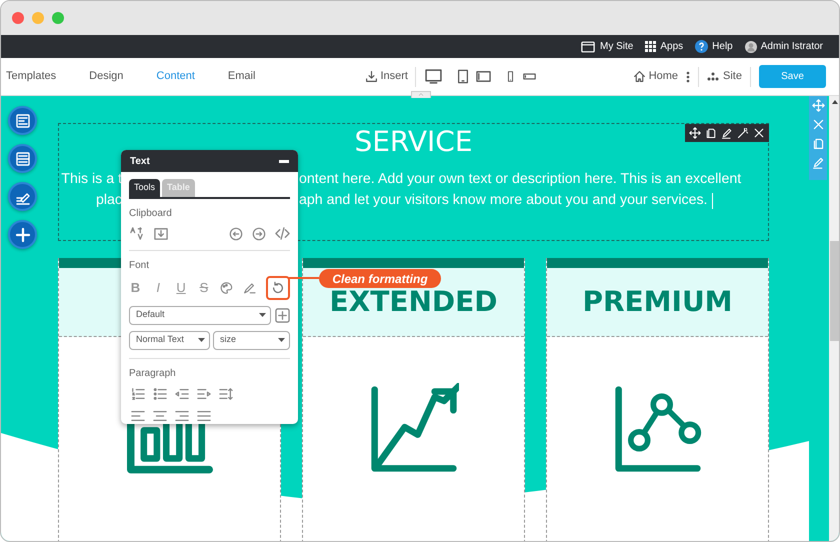  Describe the element at coordinates (161, 233) in the screenshot. I see `paste-icon` at that location.